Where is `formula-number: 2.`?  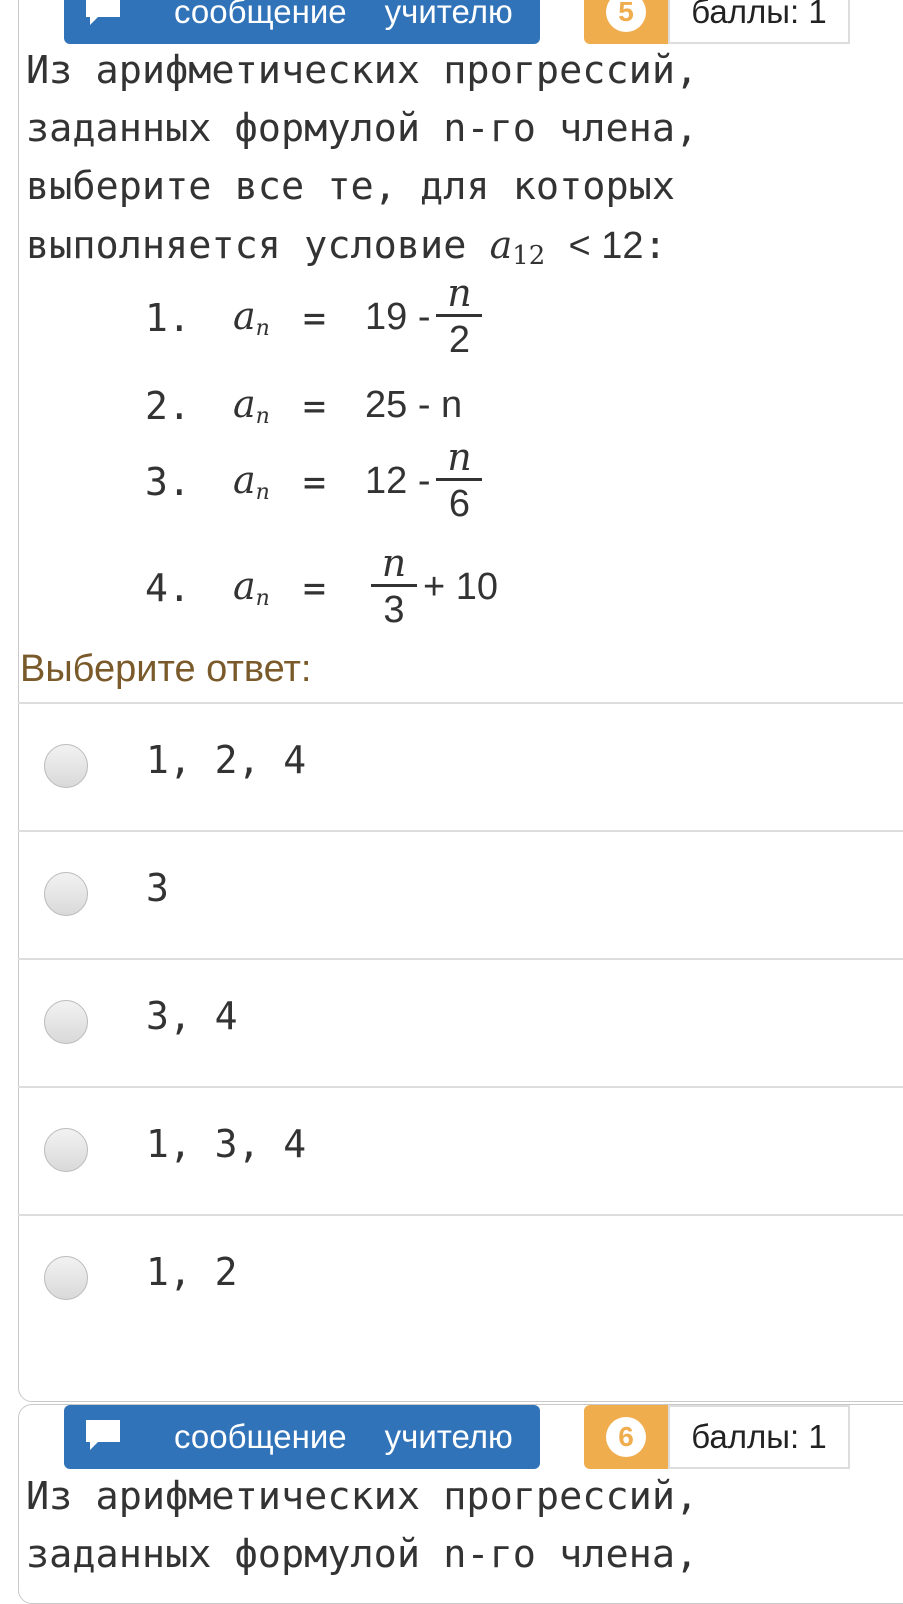
formula-number: 2. is located at coordinates (168, 405).